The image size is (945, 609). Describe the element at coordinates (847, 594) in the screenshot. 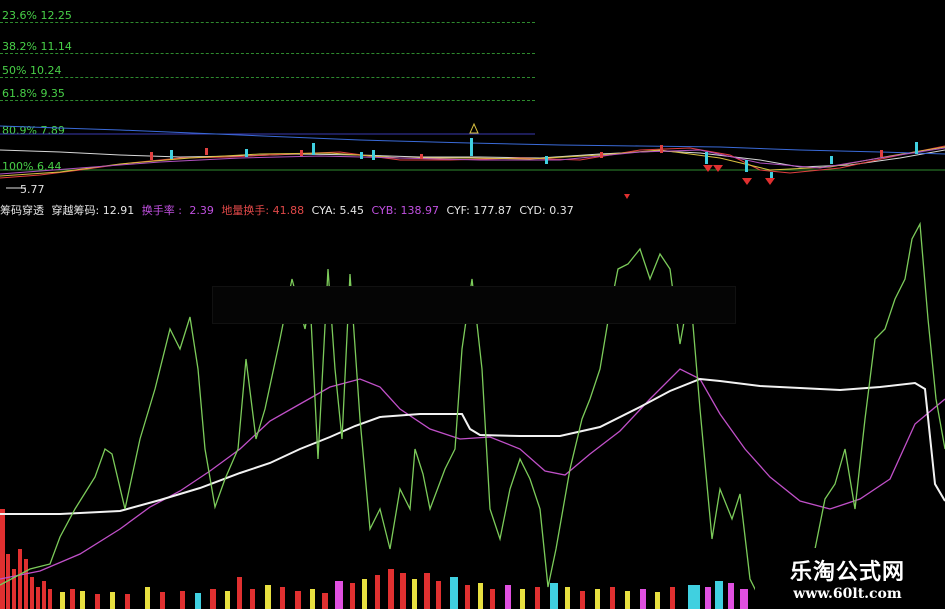

I see `watermark-url: www.60lt.com` at that location.